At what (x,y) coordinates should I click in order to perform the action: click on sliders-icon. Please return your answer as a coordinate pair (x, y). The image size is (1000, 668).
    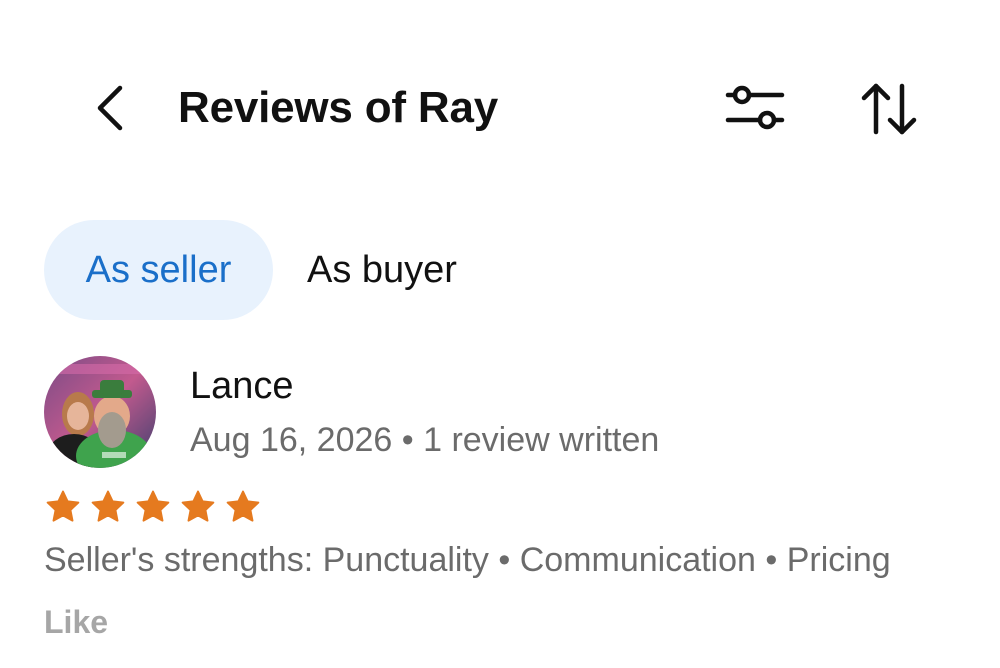
    Looking at the image, I should click on (755, 107).